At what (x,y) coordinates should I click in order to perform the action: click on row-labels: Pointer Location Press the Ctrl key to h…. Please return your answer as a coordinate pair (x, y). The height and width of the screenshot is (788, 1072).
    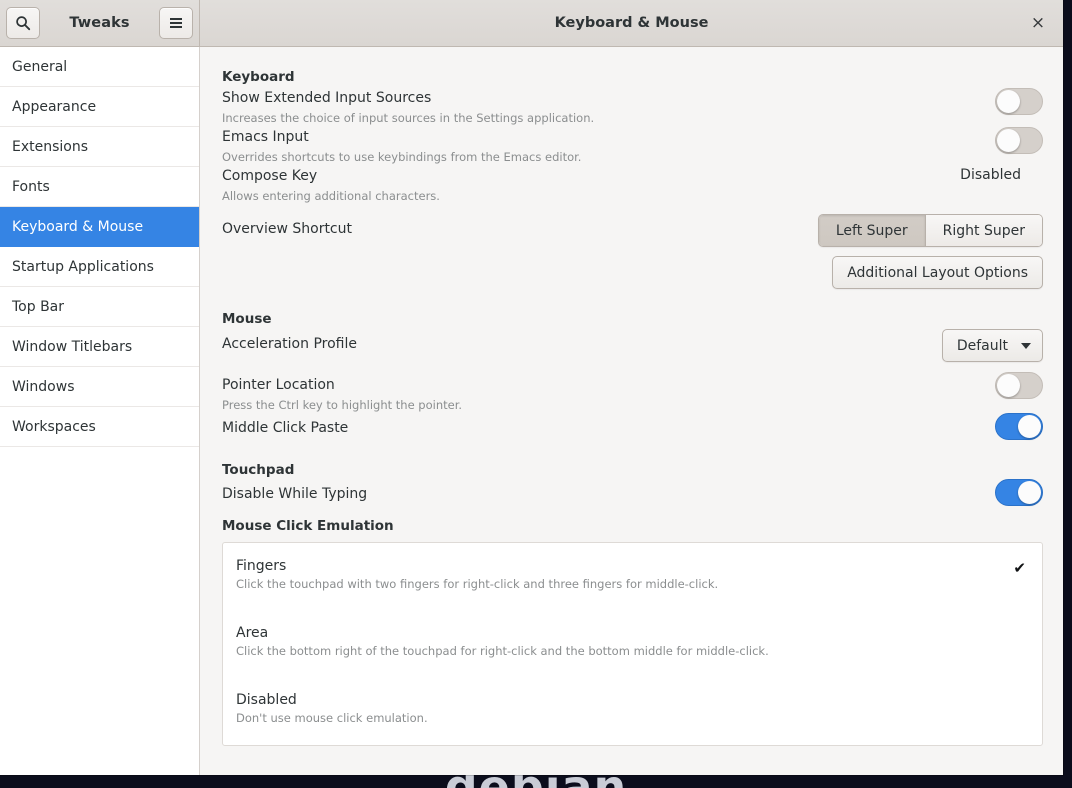
    Looking at the image, I should click on (349, 394).